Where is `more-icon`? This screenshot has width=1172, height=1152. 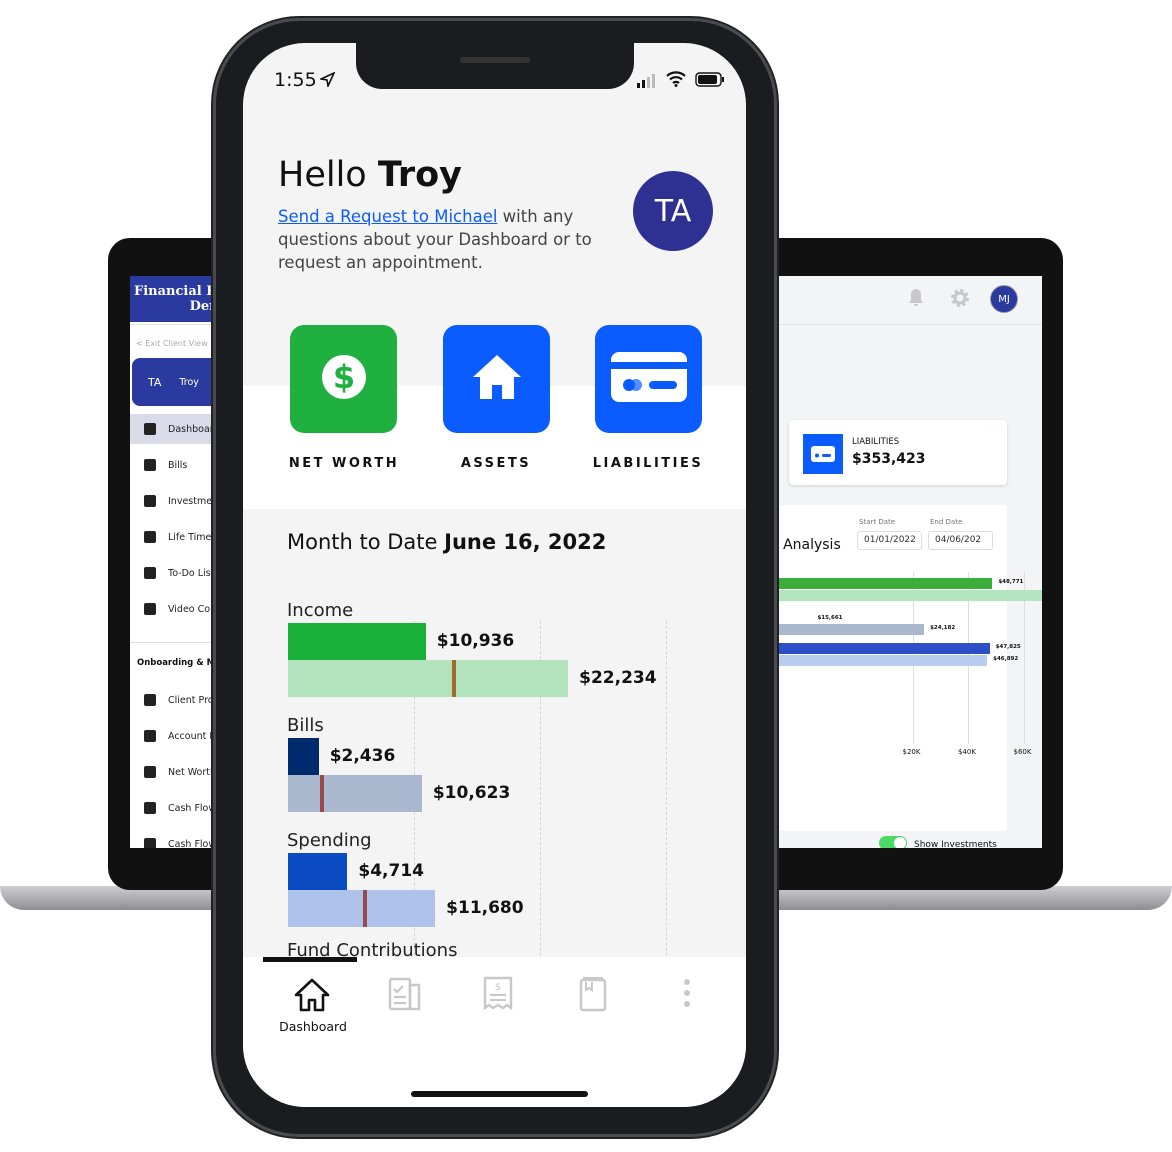
more-icon is located at coordinates (687, 993).